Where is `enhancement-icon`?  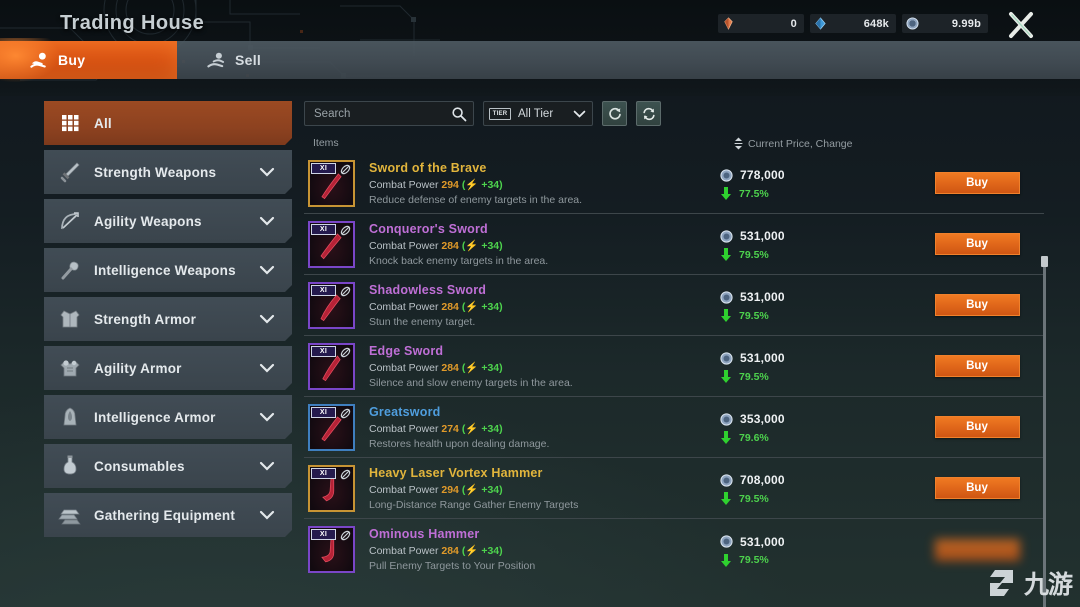
enhancement-icon is located at coordinates (345, 474).